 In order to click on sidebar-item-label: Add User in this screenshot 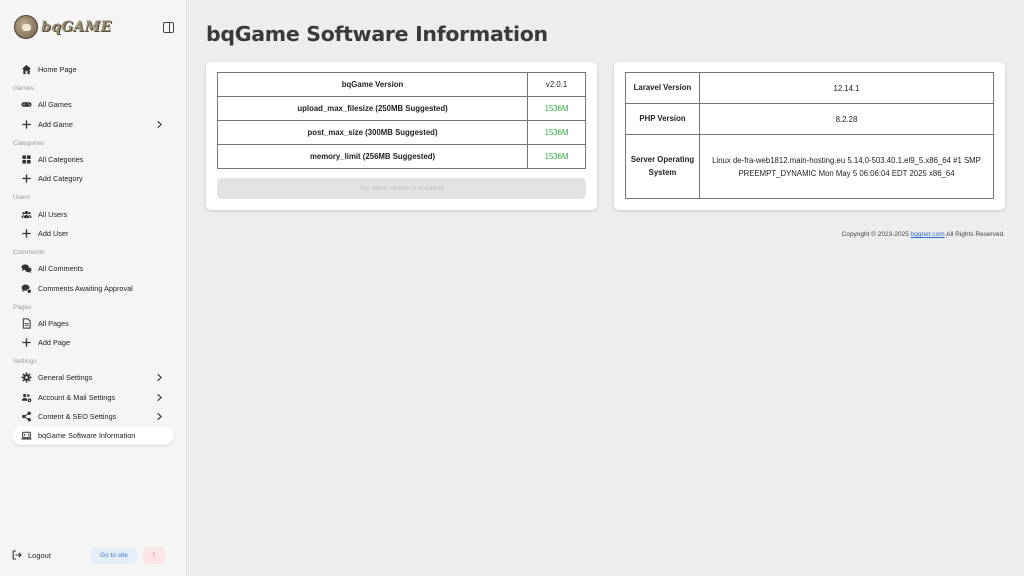, I will do `click(53, 233)`.